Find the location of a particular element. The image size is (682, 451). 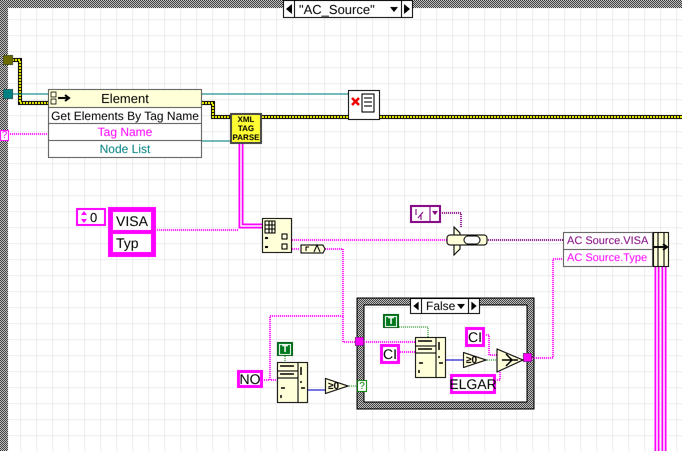

array-index: 0 is located at coordinates (91, 217).